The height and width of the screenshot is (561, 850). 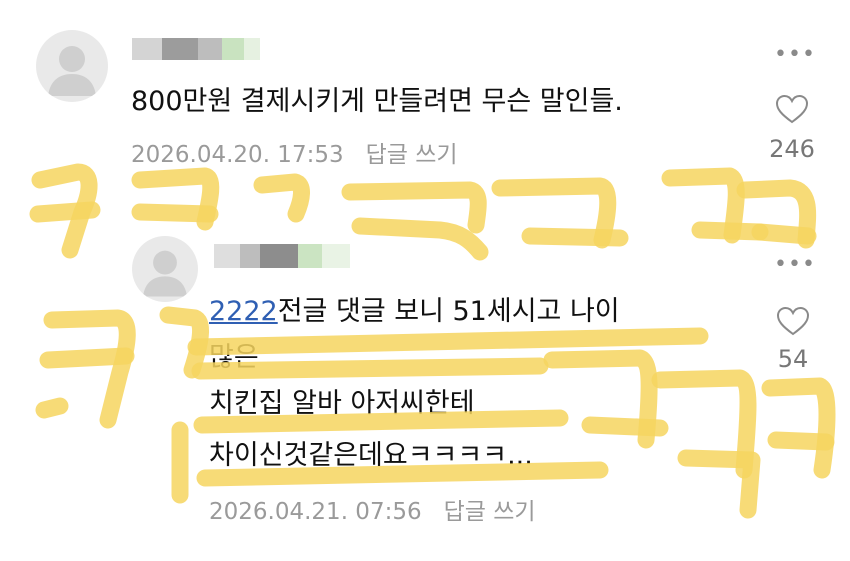 What do you see at coordinates (377, 101) in the screenshot?
I see `comment-text: 800만원 결제시키게 만들려면 무슨 말인들.` at bounding box center [377, 101].